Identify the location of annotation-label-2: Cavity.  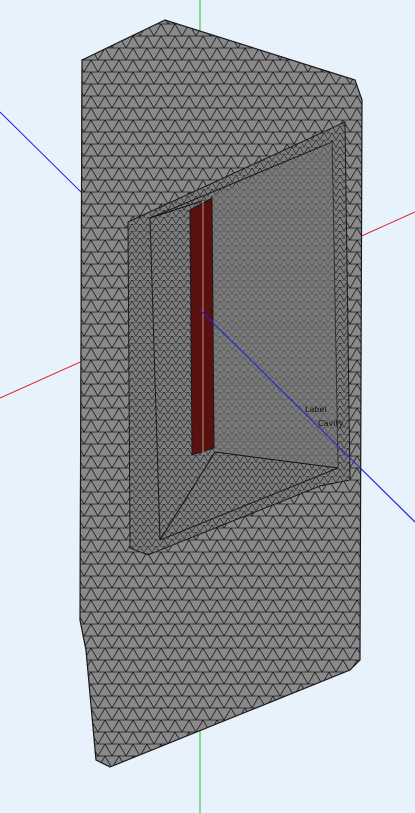
(331, 423).